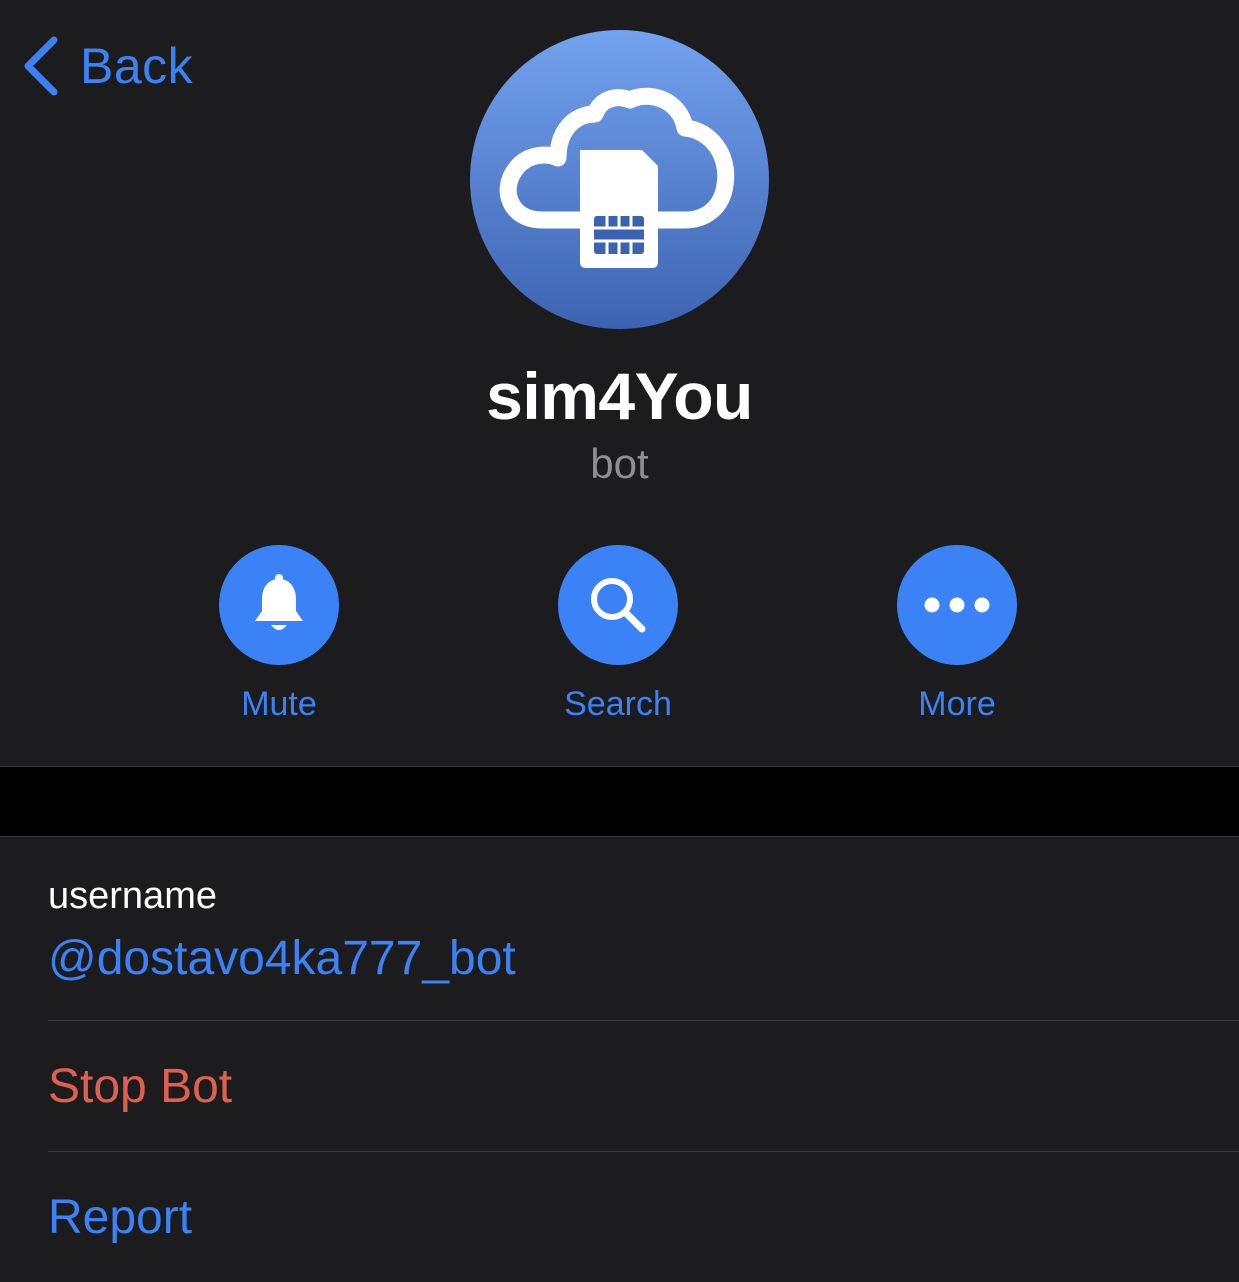 Image resolution: width=1239 pixels, height=1282 pixels. I want to click on more-button-circle, so click(957, 605).